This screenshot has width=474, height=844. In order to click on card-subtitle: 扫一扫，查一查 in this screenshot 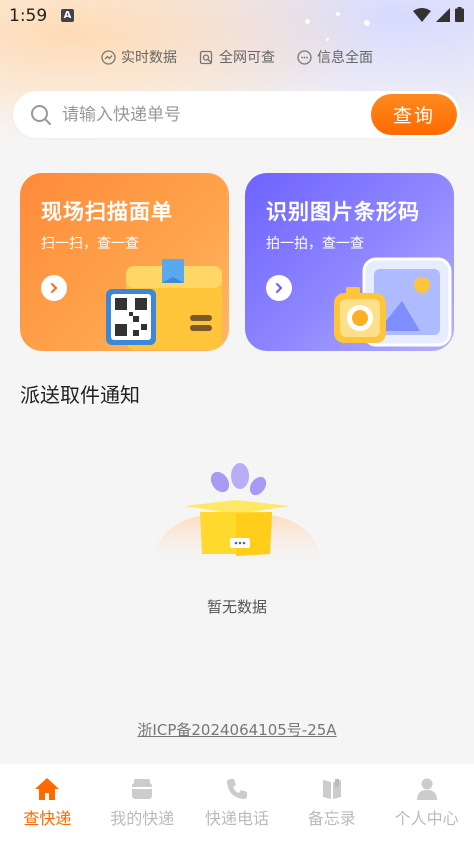, I will do `click(90, 244)`.